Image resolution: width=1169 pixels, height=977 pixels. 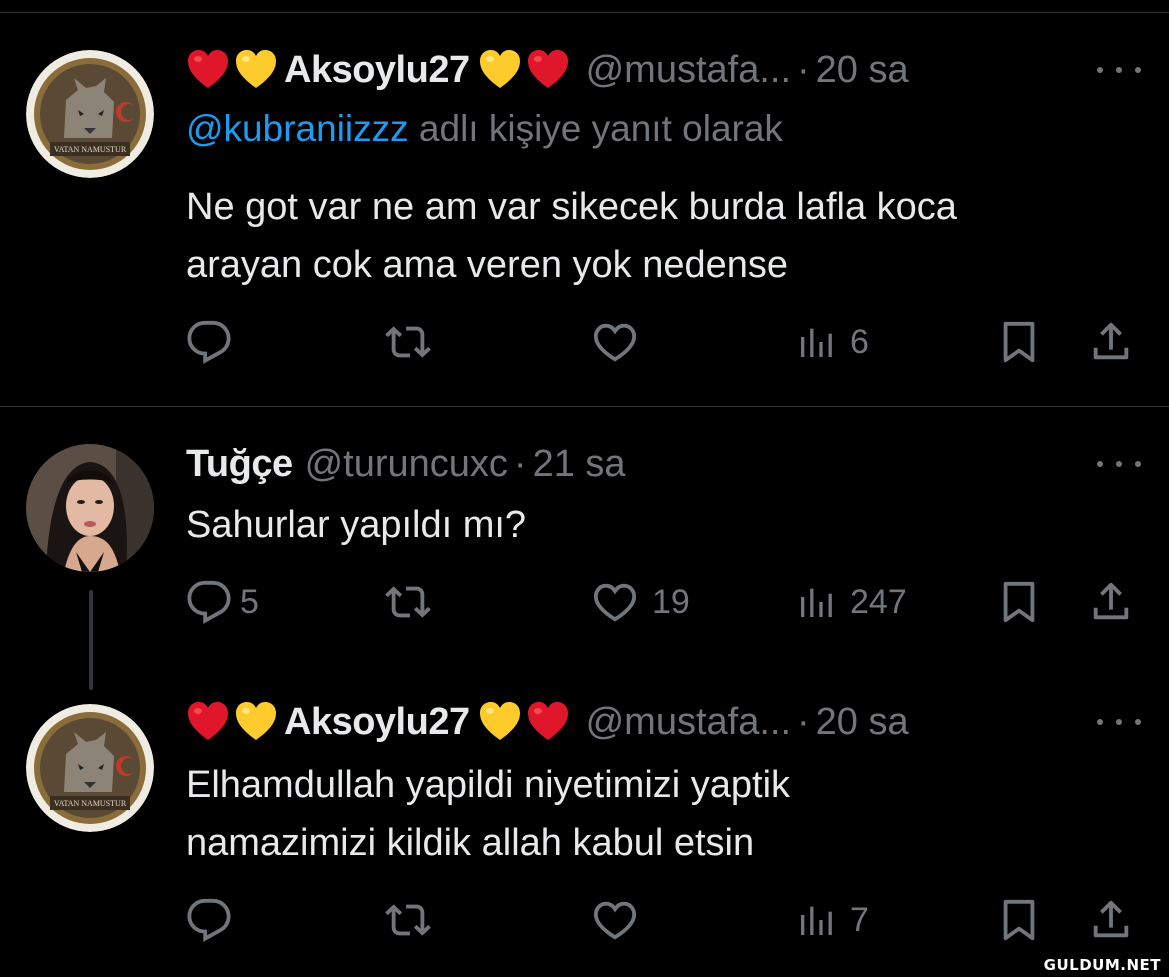 I want to click on reply-context: @kubraniizzz adlı kişiye yanıt olarak, so click(x=484, y=129).